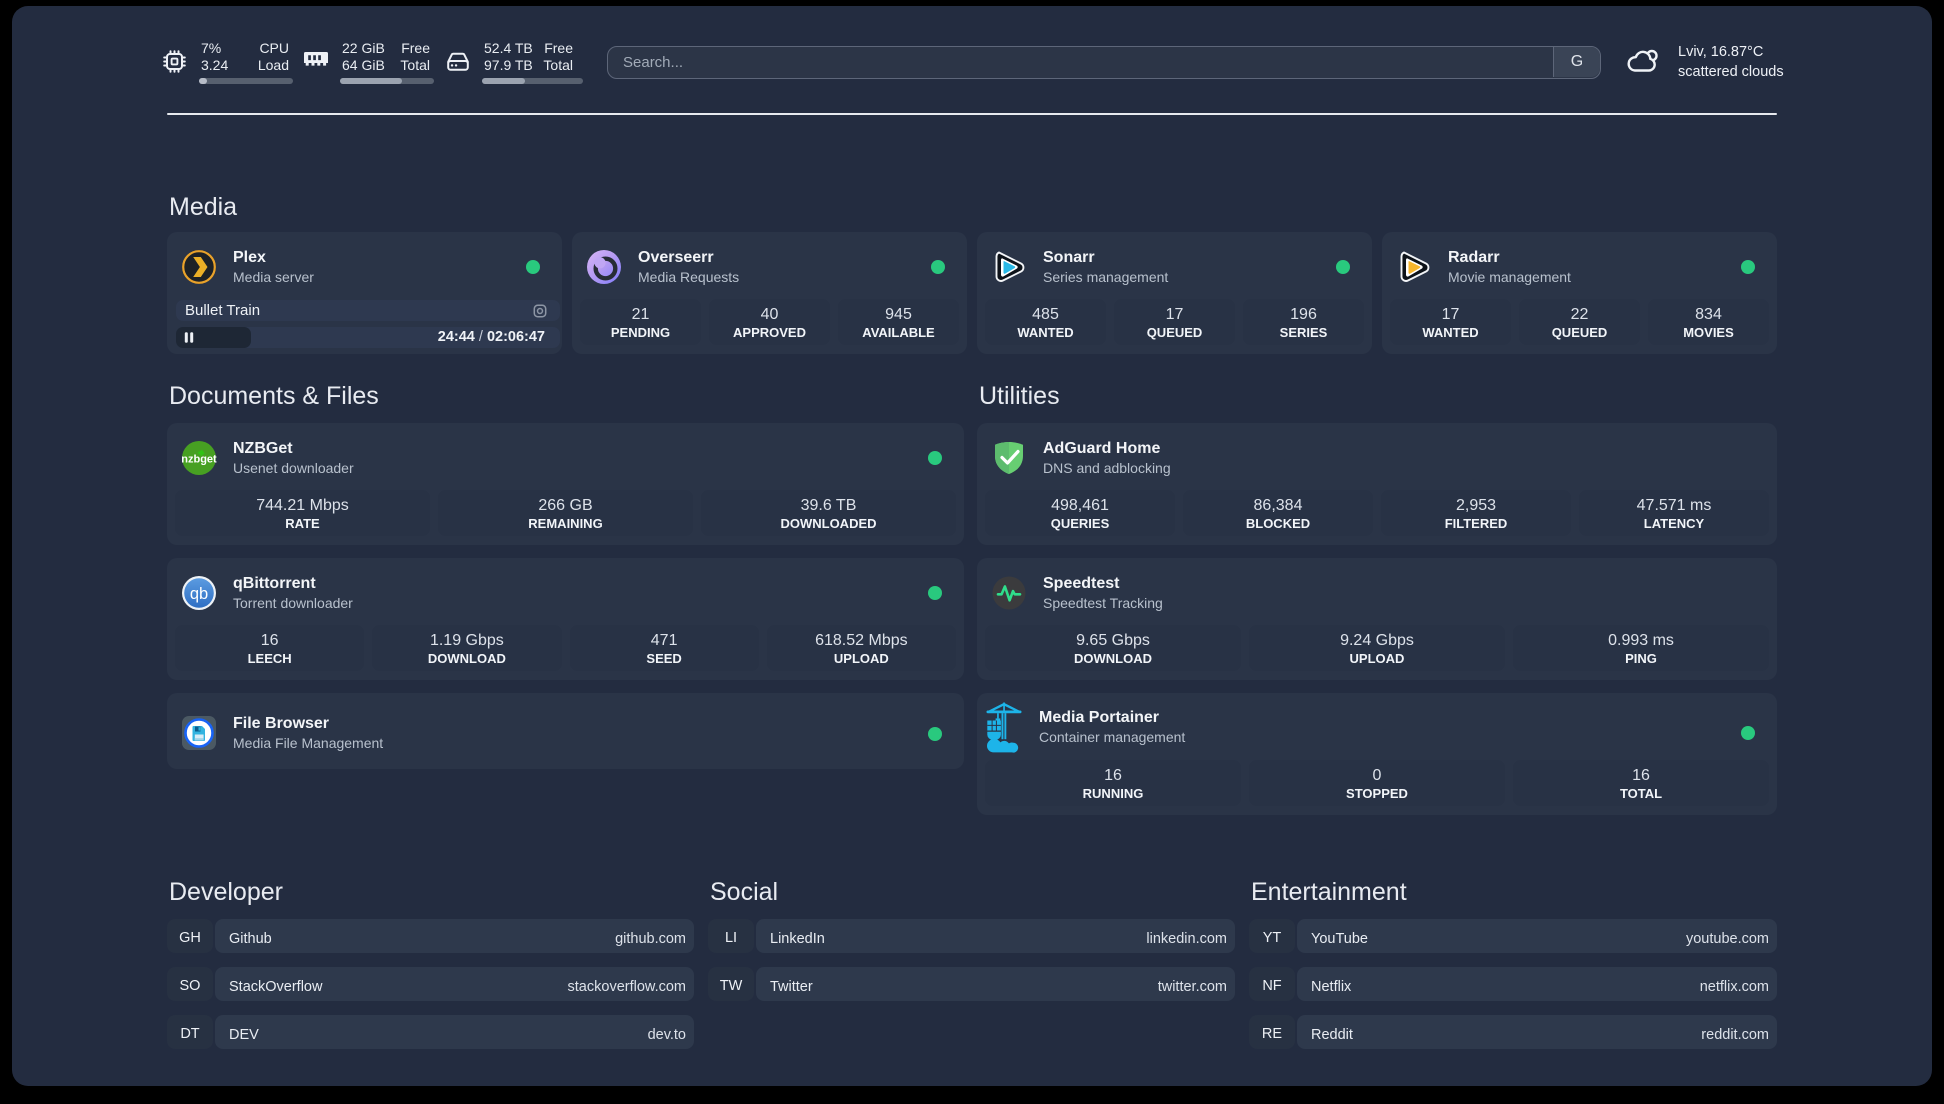 The height and width of the screenshot is (1104, 1944). I want to click on svg-text: qb, so click(199, 594).